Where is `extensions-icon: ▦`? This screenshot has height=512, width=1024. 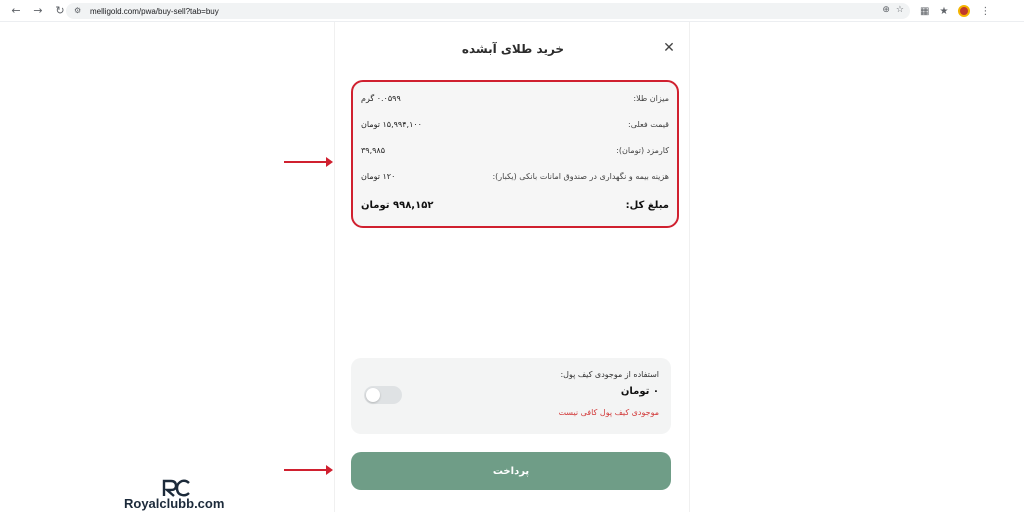 extensions-icon: ▦ is located at coordinates (924, 11).